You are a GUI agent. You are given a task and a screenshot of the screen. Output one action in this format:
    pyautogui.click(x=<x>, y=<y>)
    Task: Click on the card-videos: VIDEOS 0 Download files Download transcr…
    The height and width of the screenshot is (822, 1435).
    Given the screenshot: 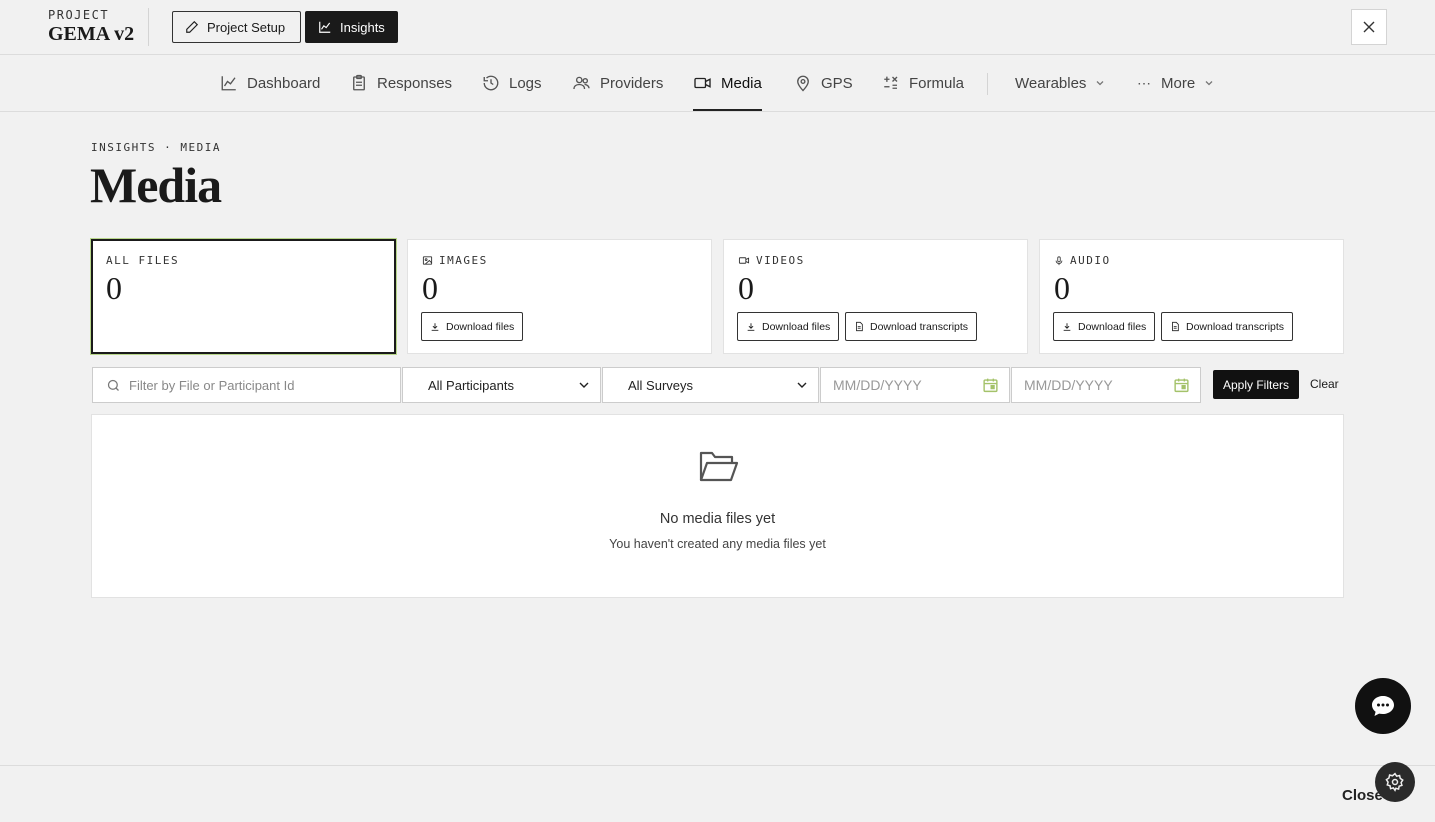 What is the action you would take?
    pyautogui.click(x=875, y=296)
    